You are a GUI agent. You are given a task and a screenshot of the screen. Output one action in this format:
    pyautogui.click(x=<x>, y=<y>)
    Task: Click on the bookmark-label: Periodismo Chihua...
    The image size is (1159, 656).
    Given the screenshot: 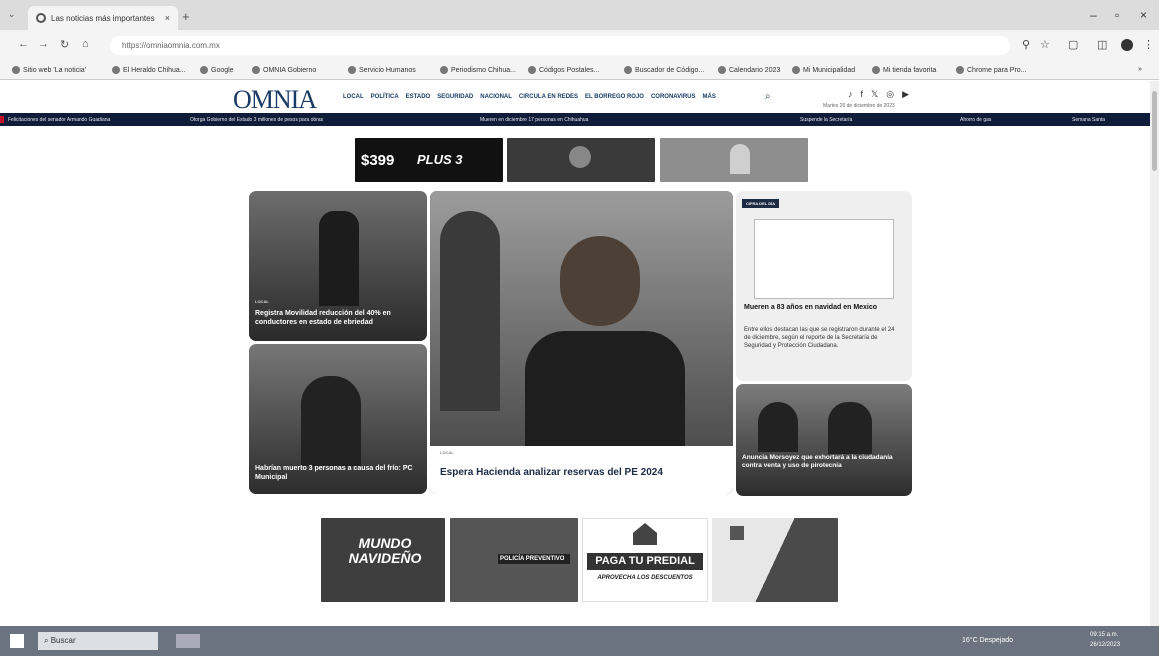 What is the action you would take?
    pyautogui.click(x=483, y=70)
    